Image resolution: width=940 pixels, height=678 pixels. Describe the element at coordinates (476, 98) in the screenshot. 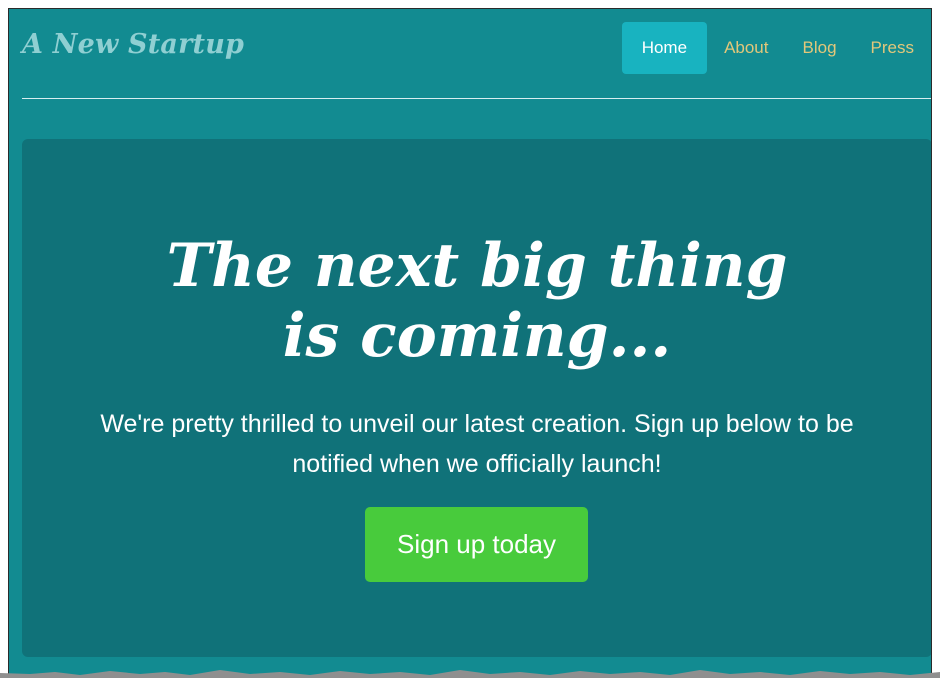

I see `header-divider` at that location.